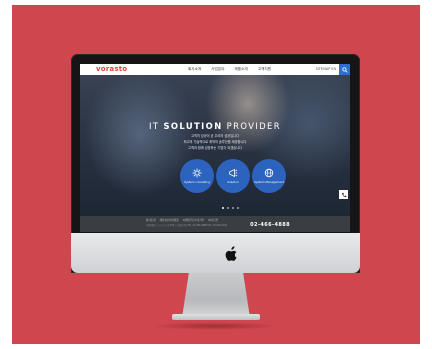 Image resolution: width=432 pixels, height=349 pixels. I want to click on menu-item-products: 제품소개, so click(240, 69).